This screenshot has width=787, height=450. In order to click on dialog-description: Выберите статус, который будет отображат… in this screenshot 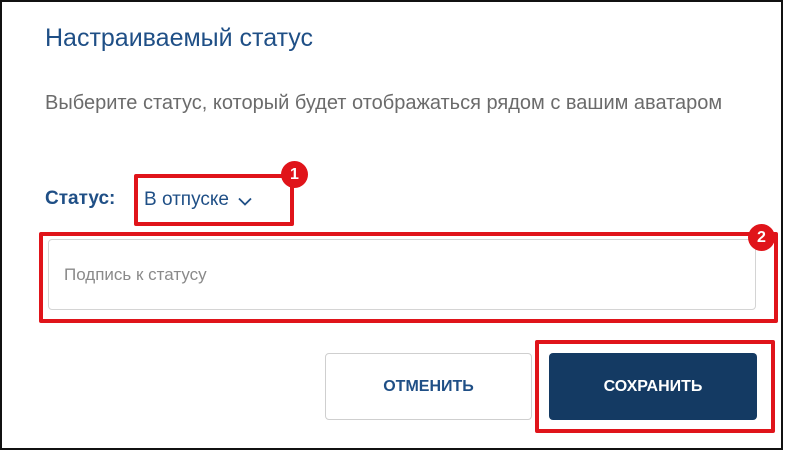, I will do `click(384, 103)`.